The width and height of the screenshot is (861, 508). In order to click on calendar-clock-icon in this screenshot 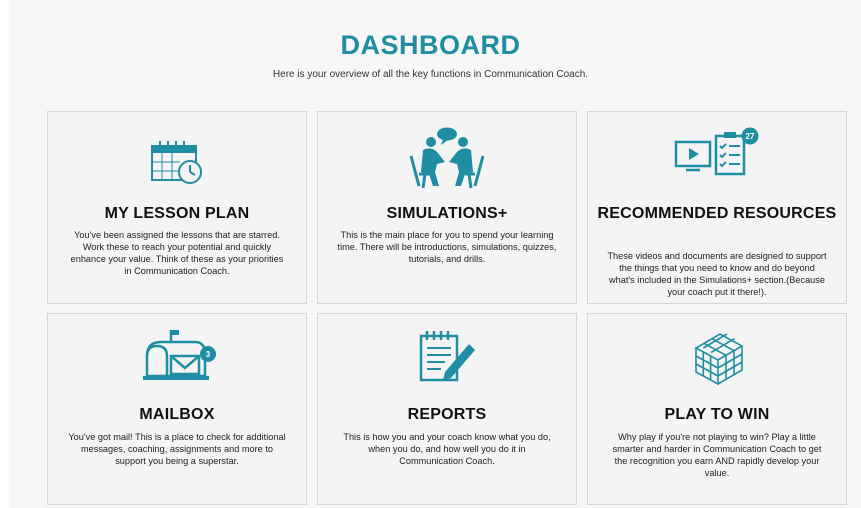, I will do `click(177, 162)`.